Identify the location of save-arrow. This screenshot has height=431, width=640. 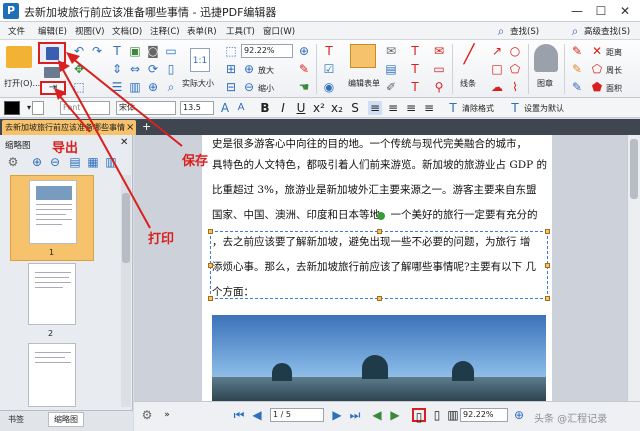
(127, 102).